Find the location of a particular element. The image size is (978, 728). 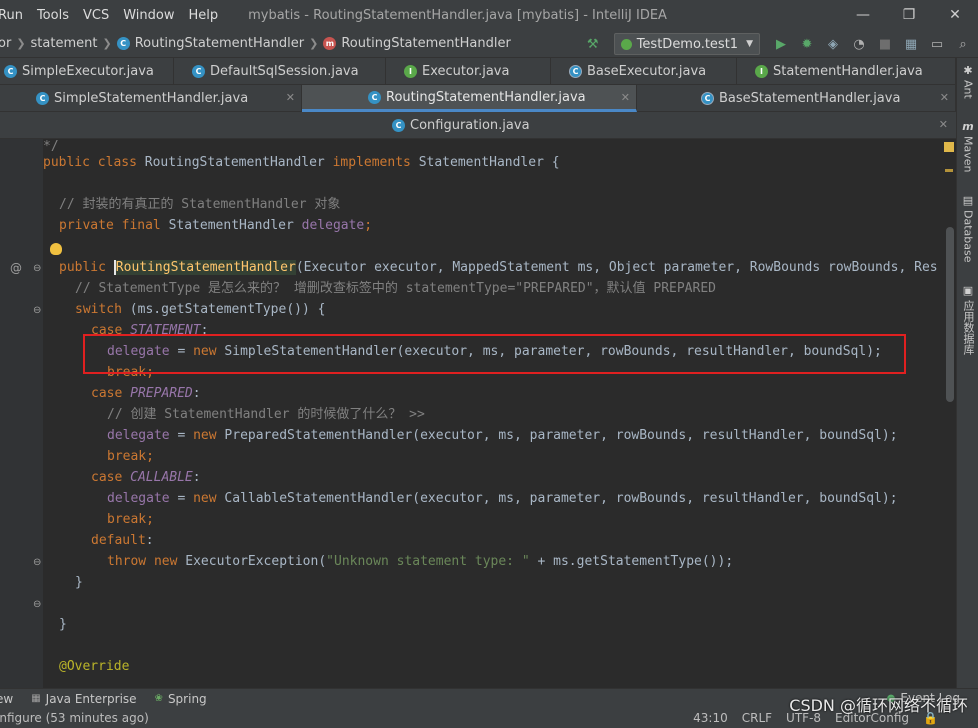

code-method-name: RoutingStatementHandler is located at coordinates (204, 267).